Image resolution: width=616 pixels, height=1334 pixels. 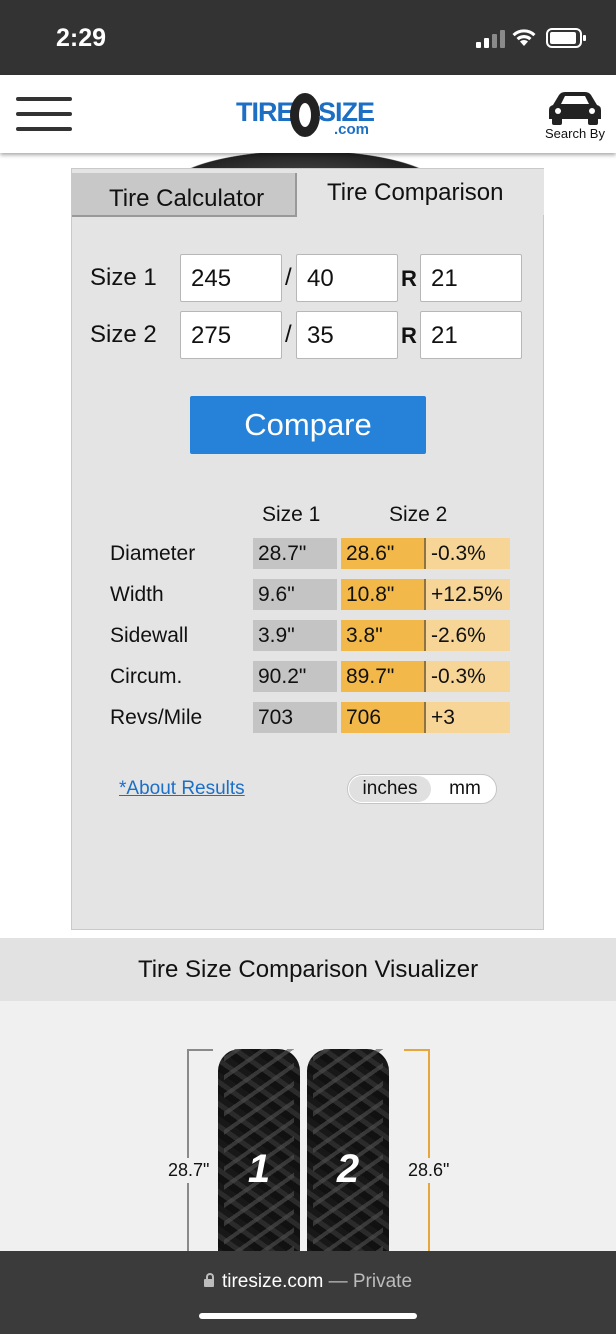 I want to click on tire-2-number: 2, so click(x=348, y=1169).